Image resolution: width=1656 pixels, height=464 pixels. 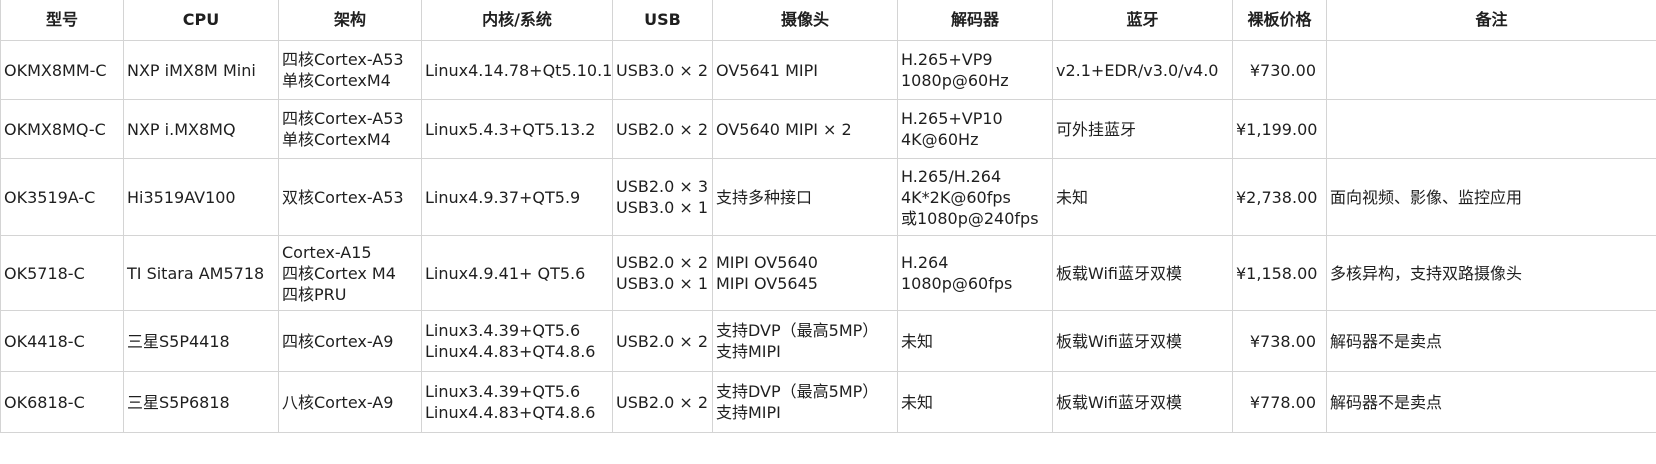 I want to click on cell-cpu: 三星S5P6818, so click(x=201, y=402).